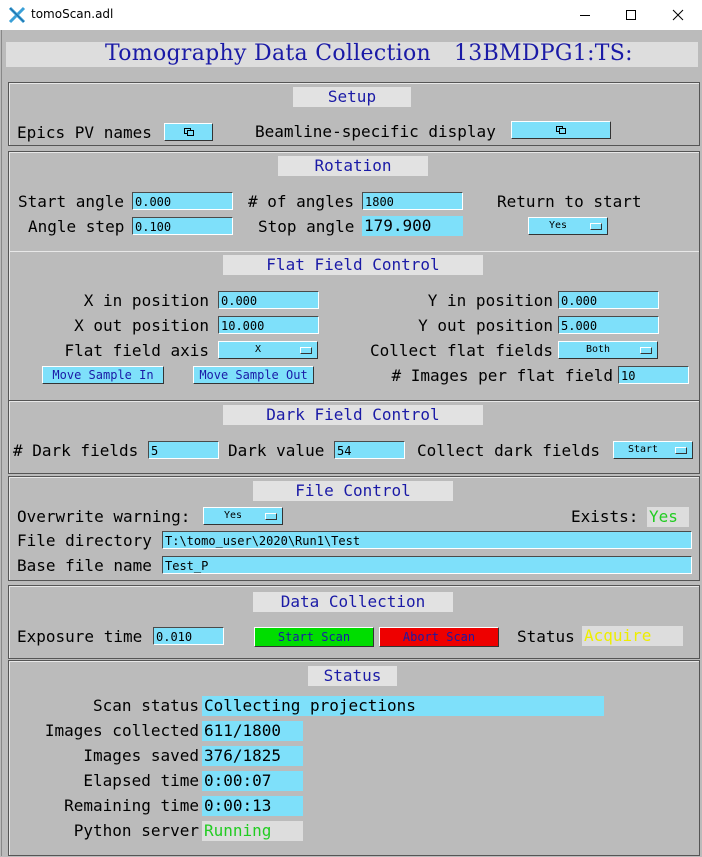  I want to click on num-angles-label: # of angles, so click(301, 201).